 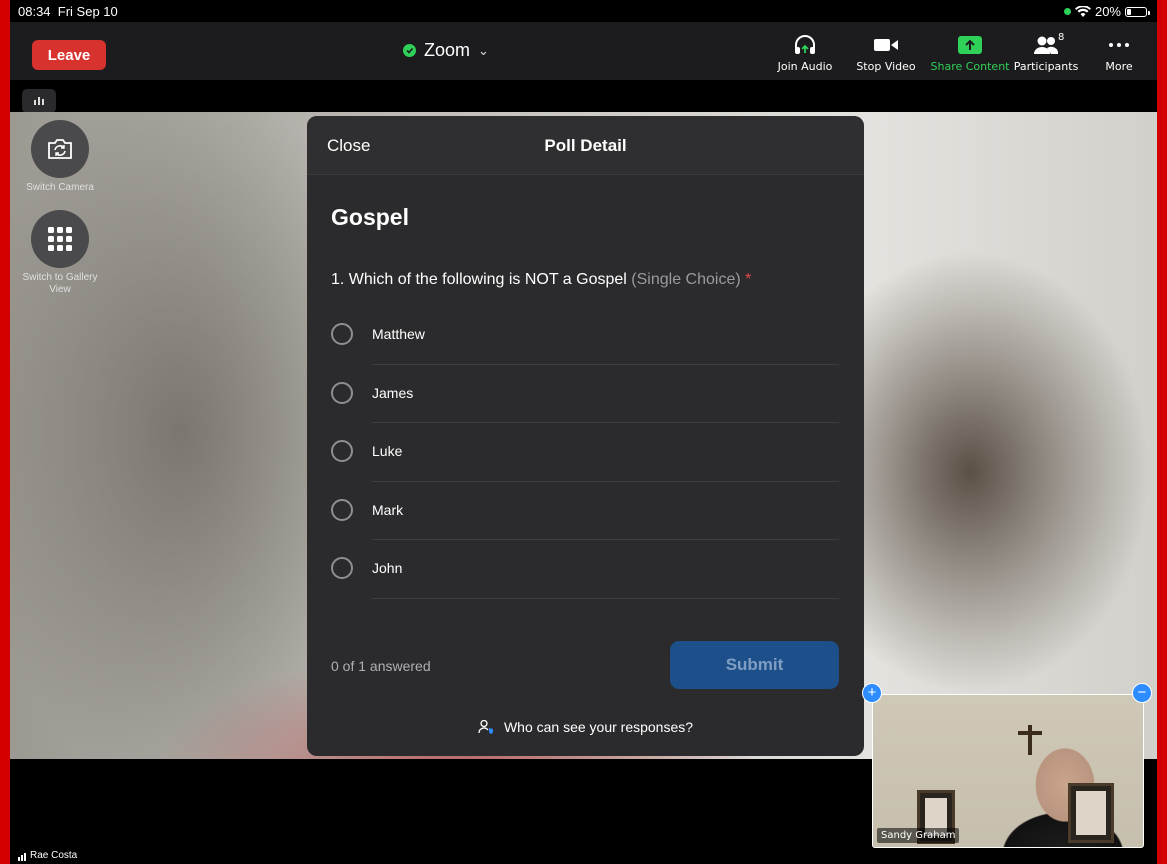 What do you see at coordinates (35, 102) in the screenshot?
I see `bar-chart-icon` at bounding box center [35, 102].